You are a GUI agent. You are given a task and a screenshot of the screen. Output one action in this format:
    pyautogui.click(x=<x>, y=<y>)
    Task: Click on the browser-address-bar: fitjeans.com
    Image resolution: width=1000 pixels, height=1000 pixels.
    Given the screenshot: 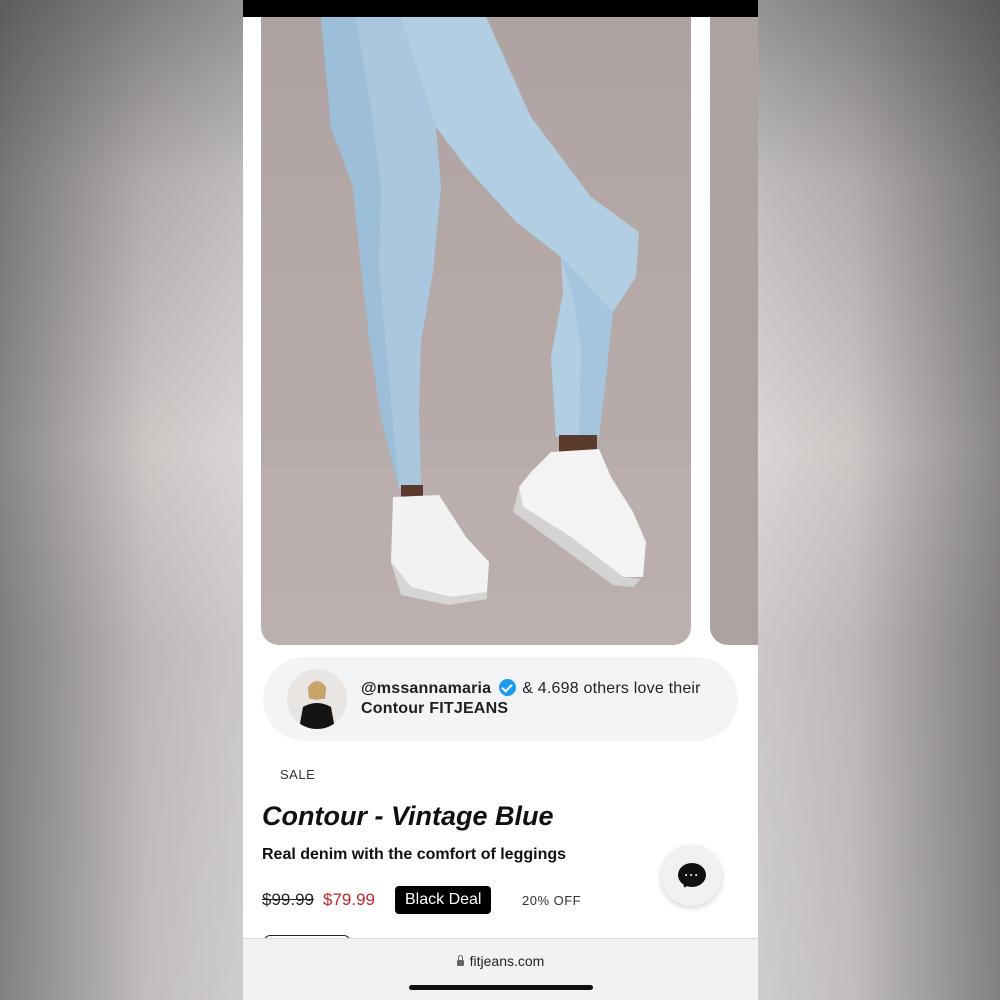 What is the action you would take?
    pyautogui.click(x=500, y=969)
    